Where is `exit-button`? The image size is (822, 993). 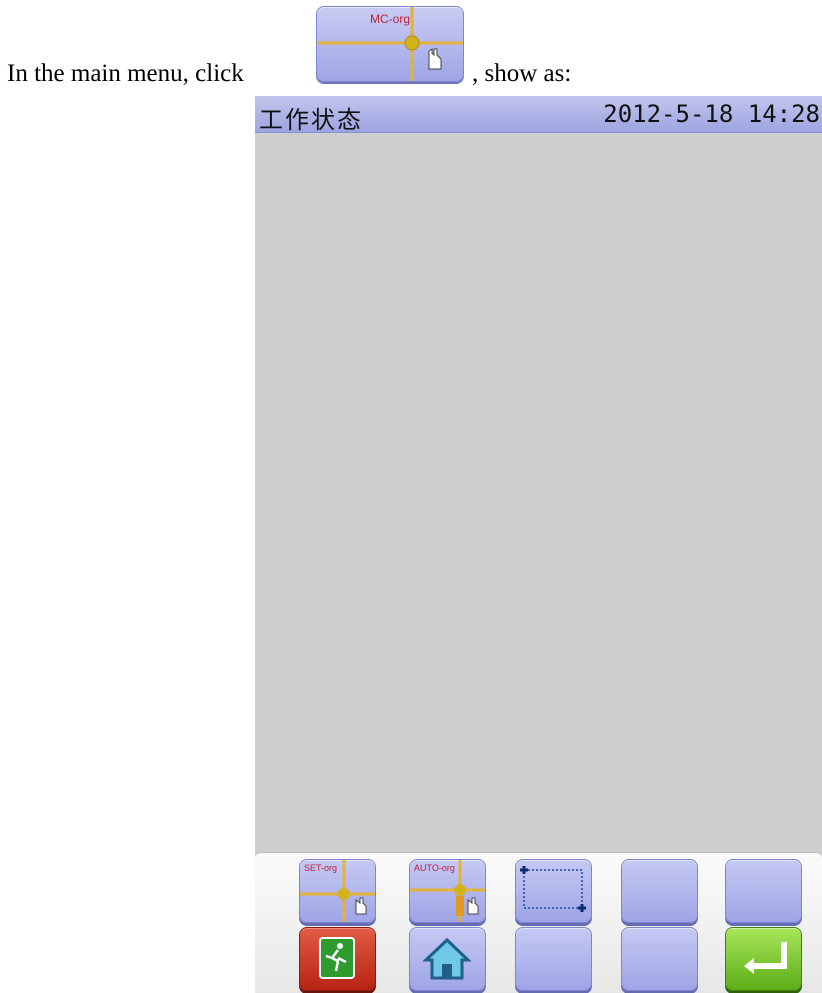
exit-button is located at coordinates (337, 959).